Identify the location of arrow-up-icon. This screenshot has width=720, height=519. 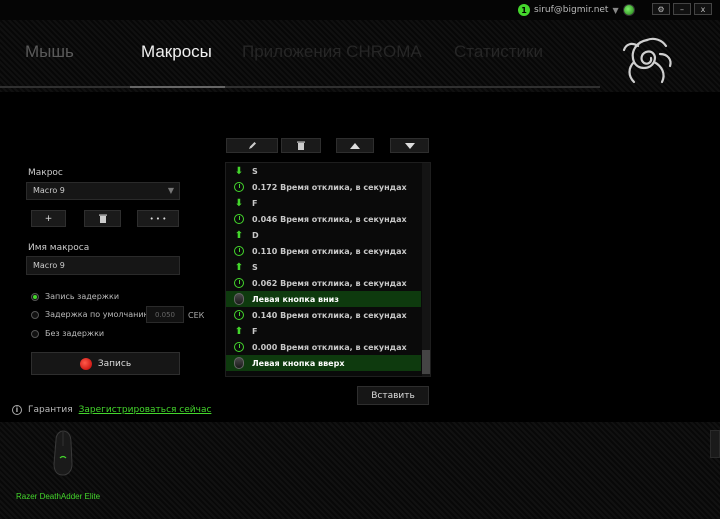
(355, 145).